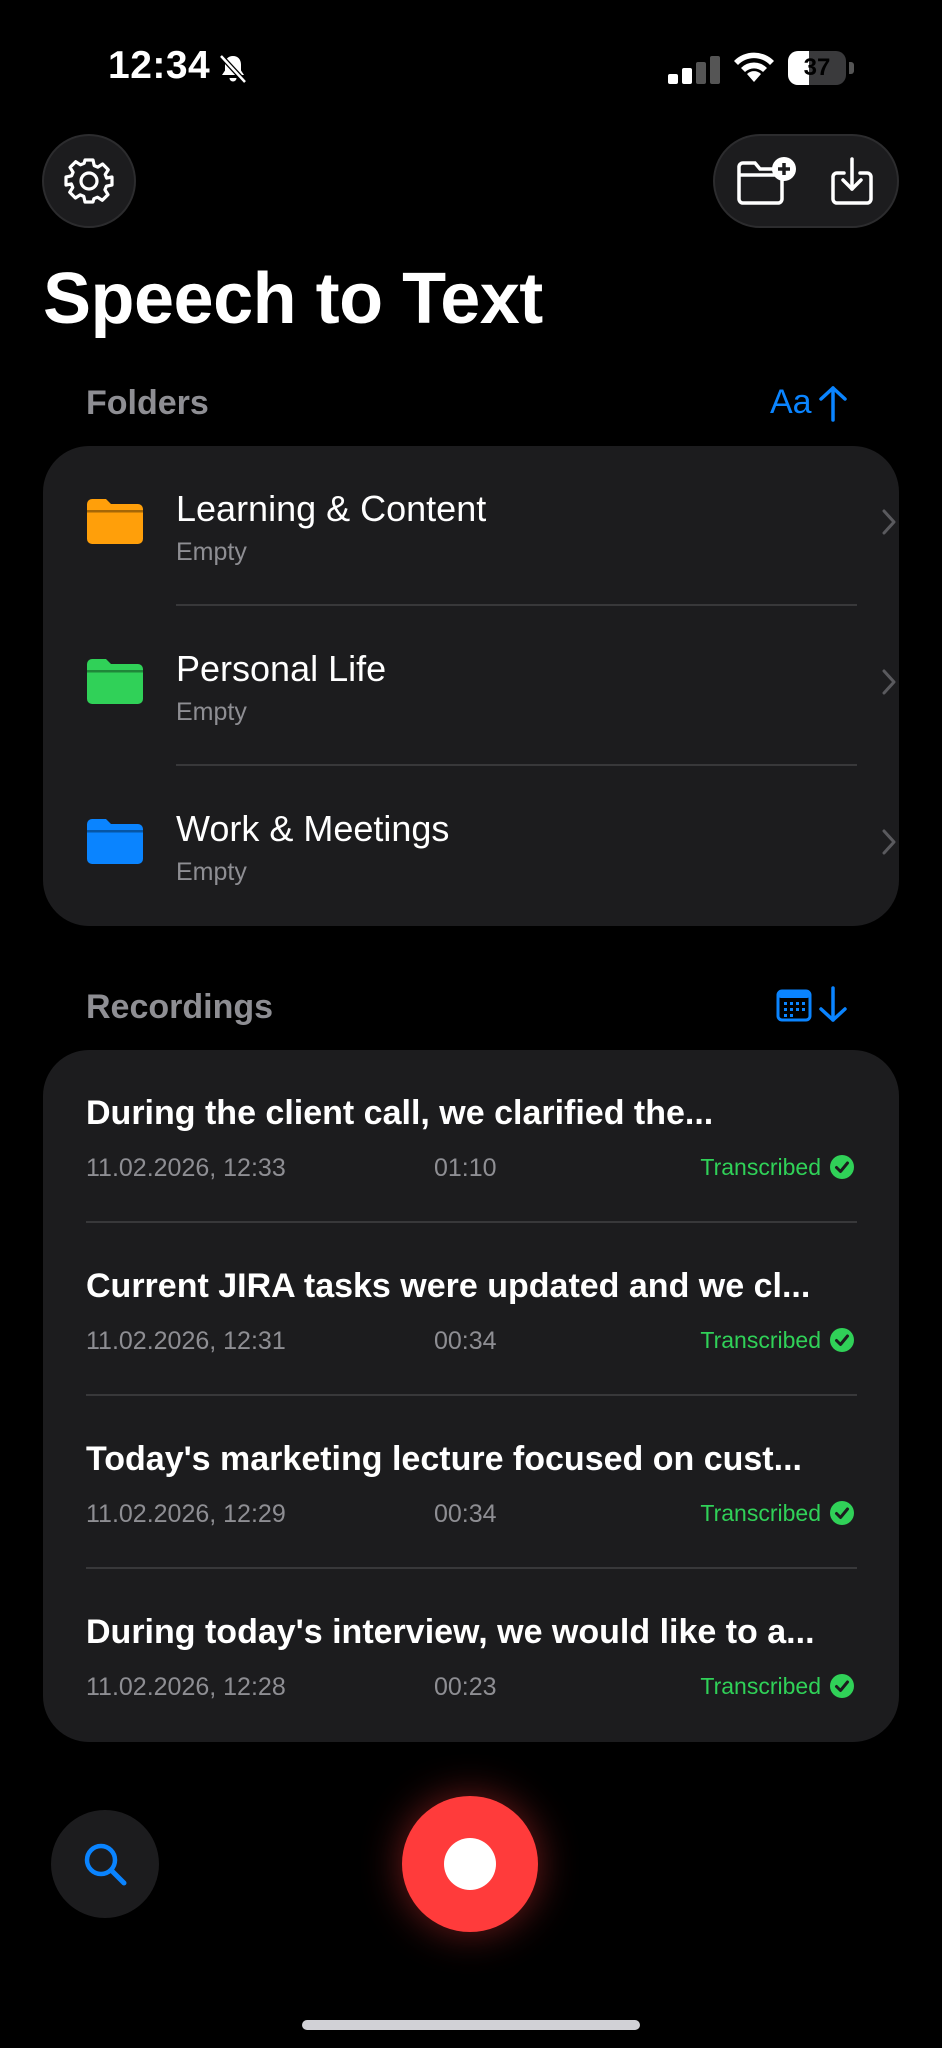  I want to click on sort-ascending-icon, so click(832, 403).